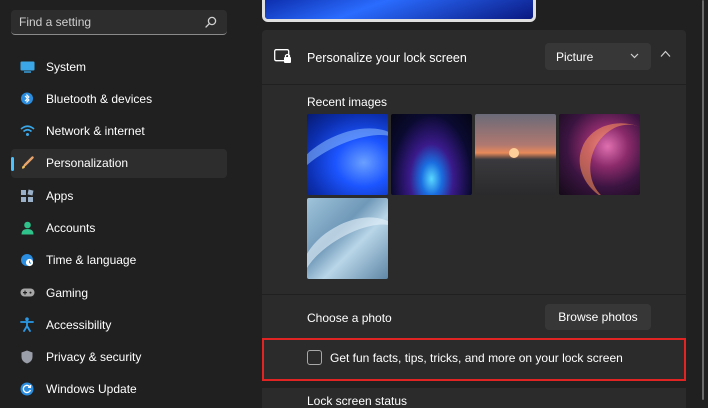  I want to click on search-box, so click(119, 22).